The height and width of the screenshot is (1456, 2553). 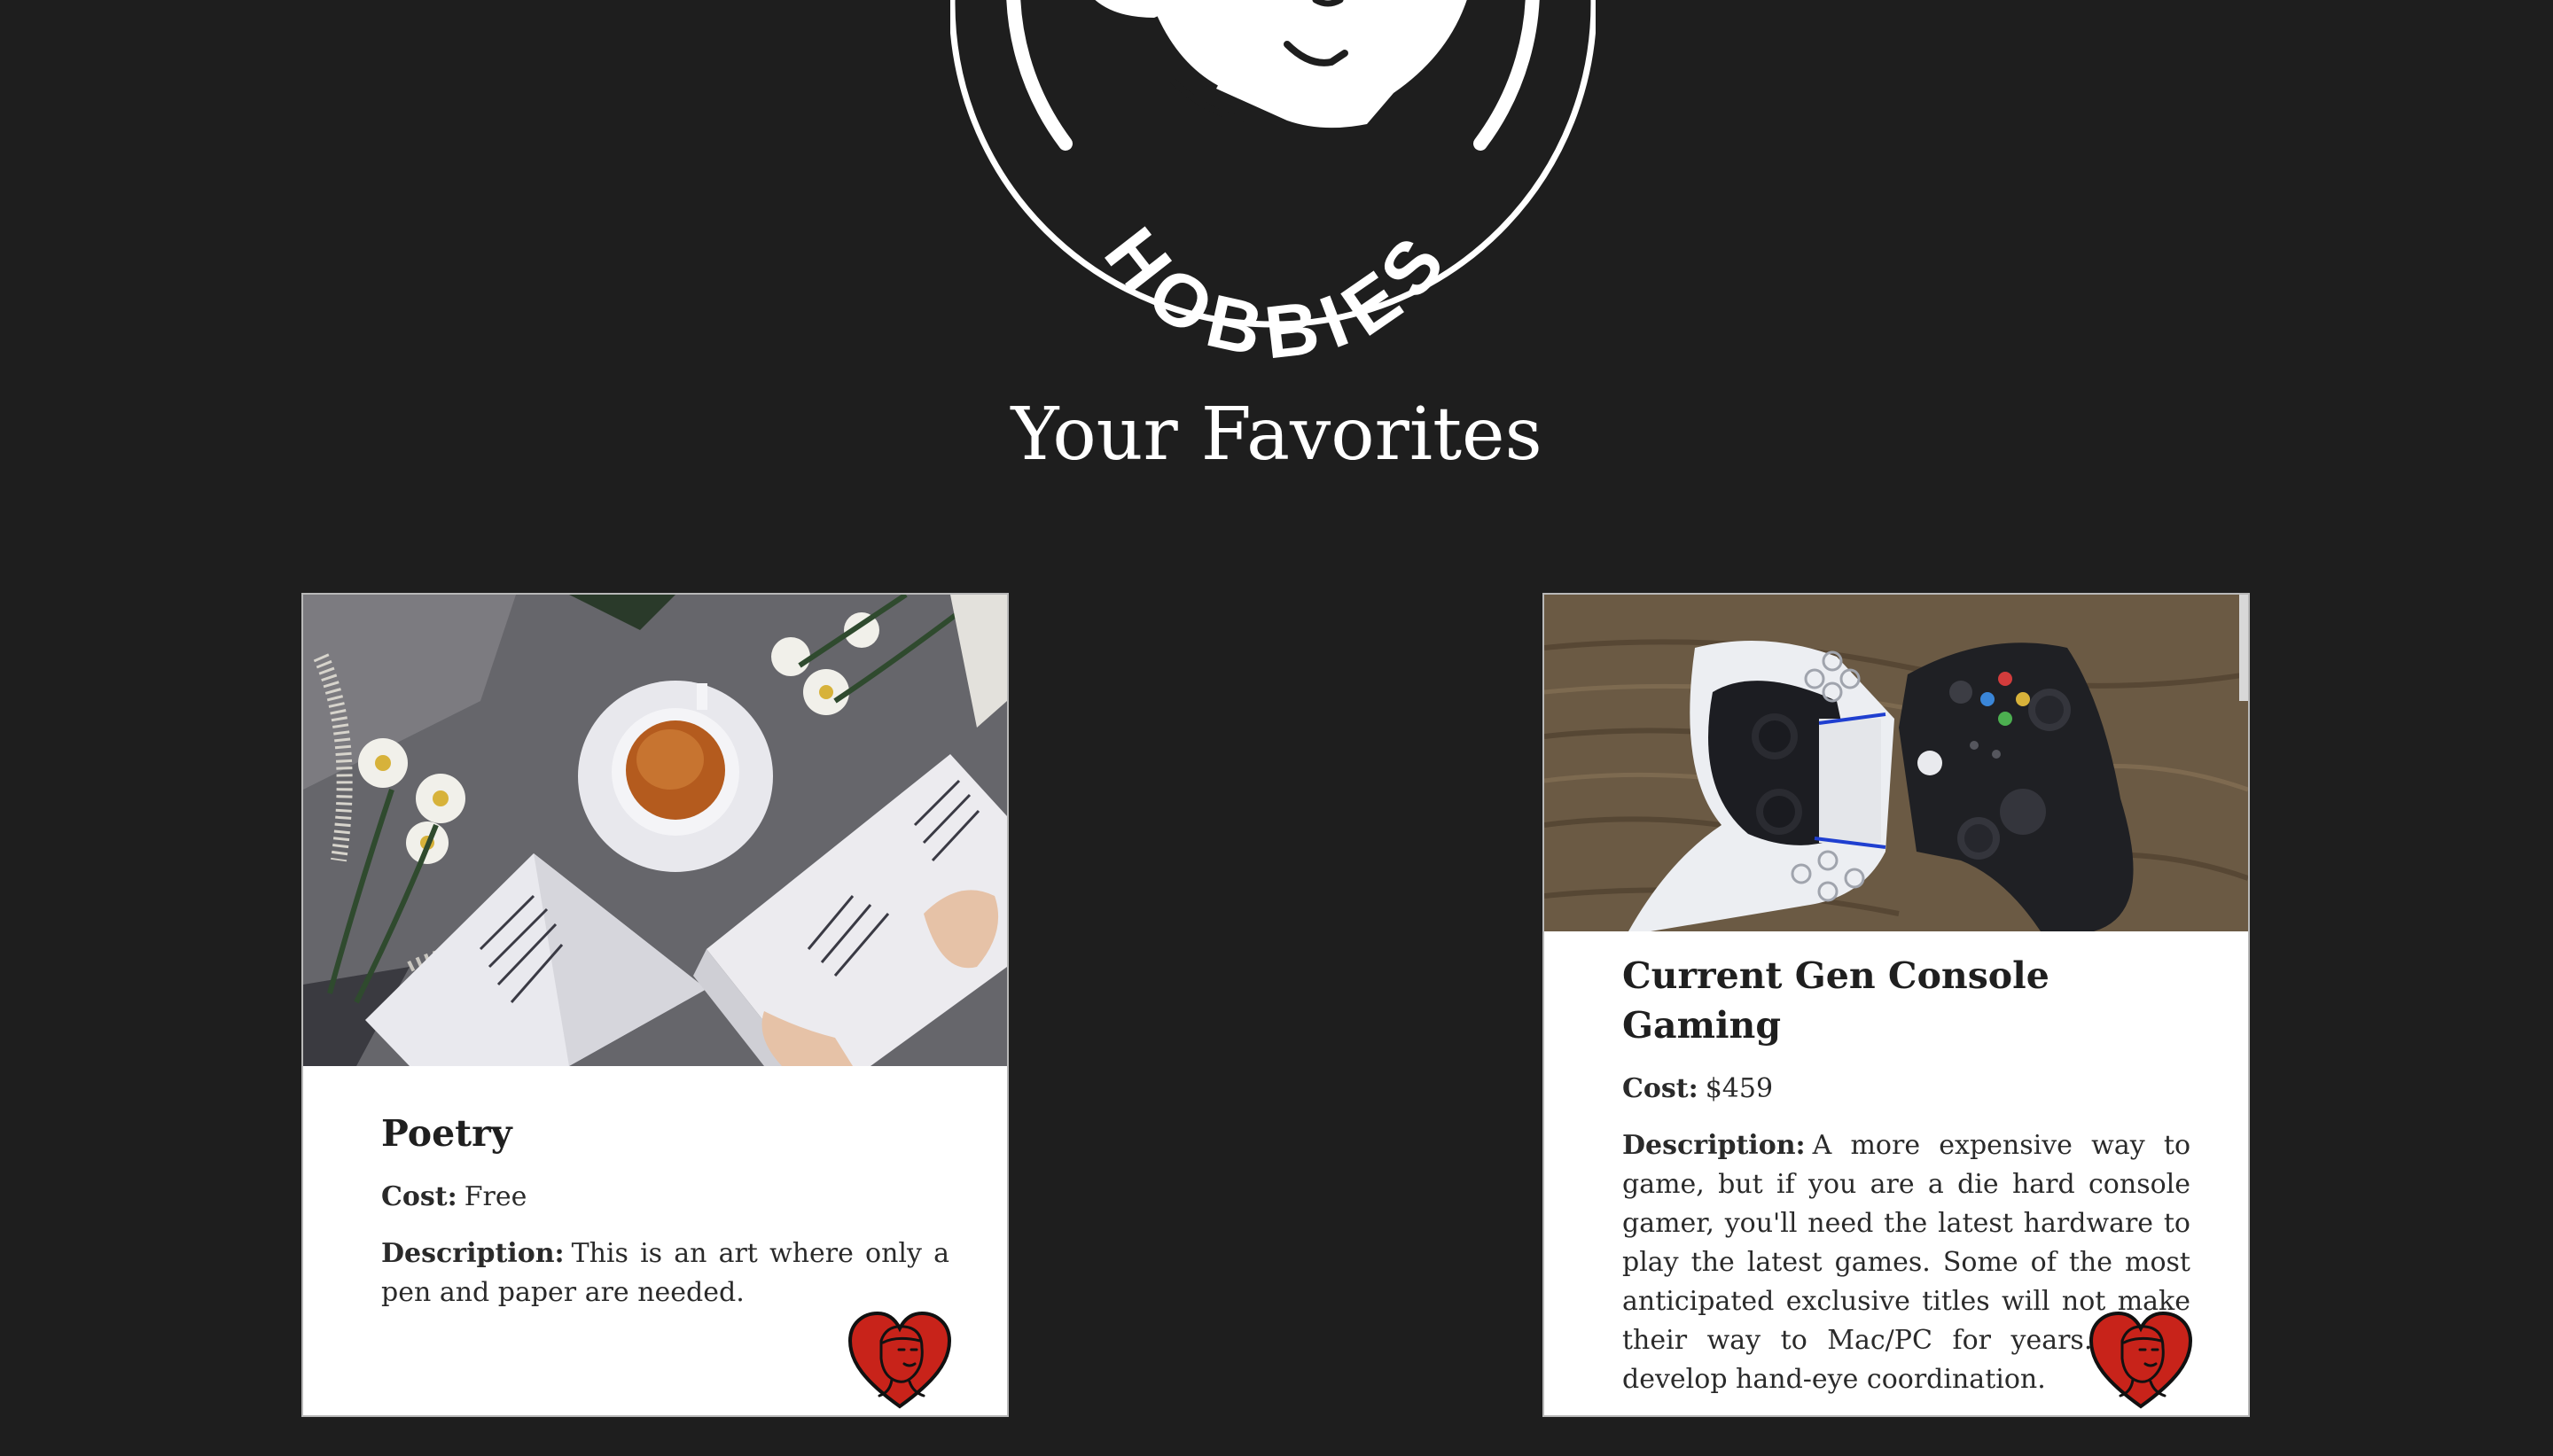 I want to click on cost-line: Cost: Free, so click(x=665, y=1197).